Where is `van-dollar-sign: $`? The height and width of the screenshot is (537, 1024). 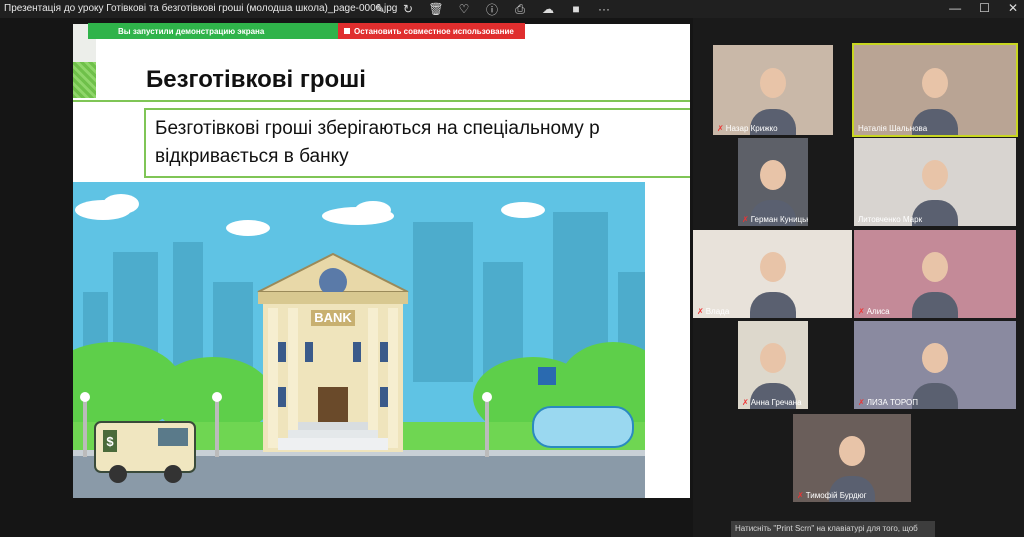
van-dollar-sign: $ is located at coordinates (110, 441).